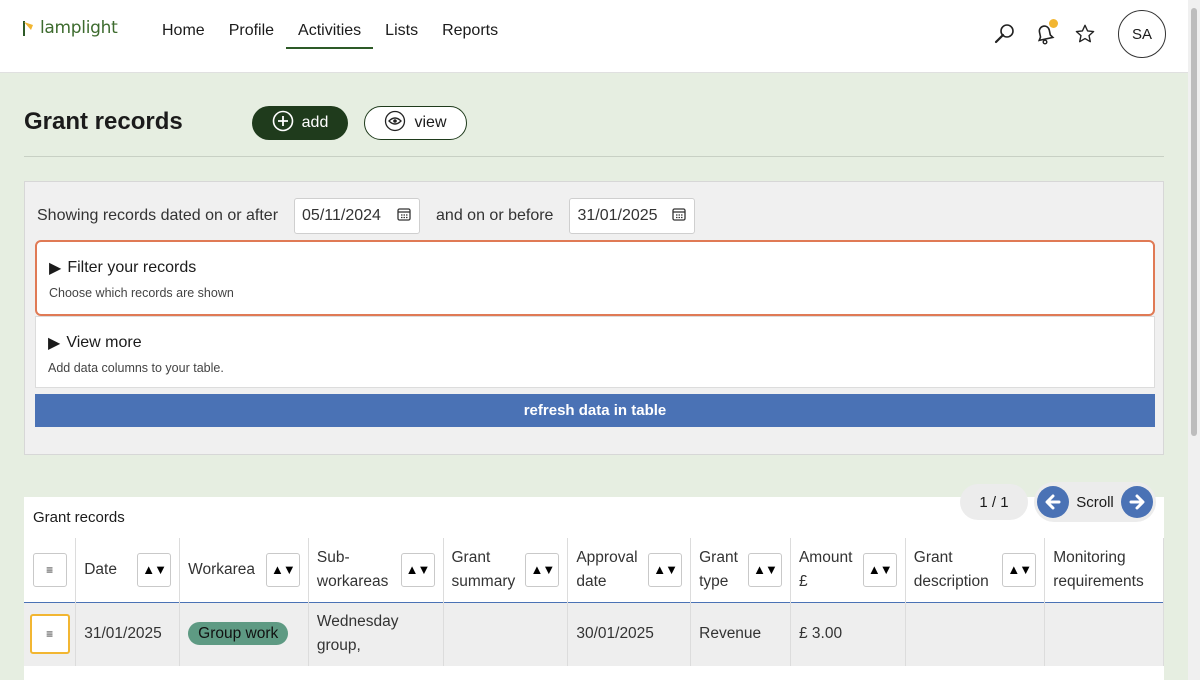 This screenshot has width=1200, height=680. I want to click on scroll-label: Scroll, so click(1095, 502).